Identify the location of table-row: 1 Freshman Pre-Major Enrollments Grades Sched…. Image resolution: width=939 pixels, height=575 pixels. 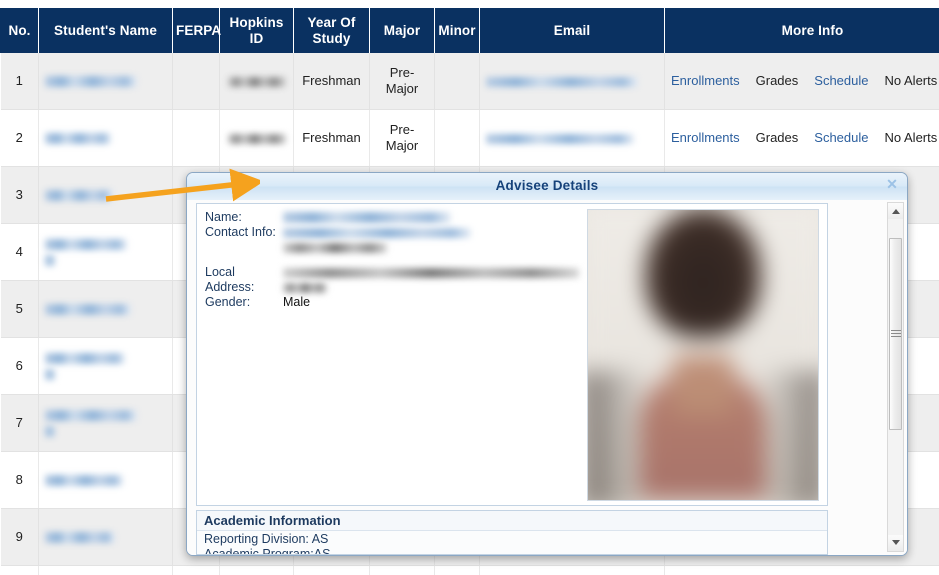
(469, 81).